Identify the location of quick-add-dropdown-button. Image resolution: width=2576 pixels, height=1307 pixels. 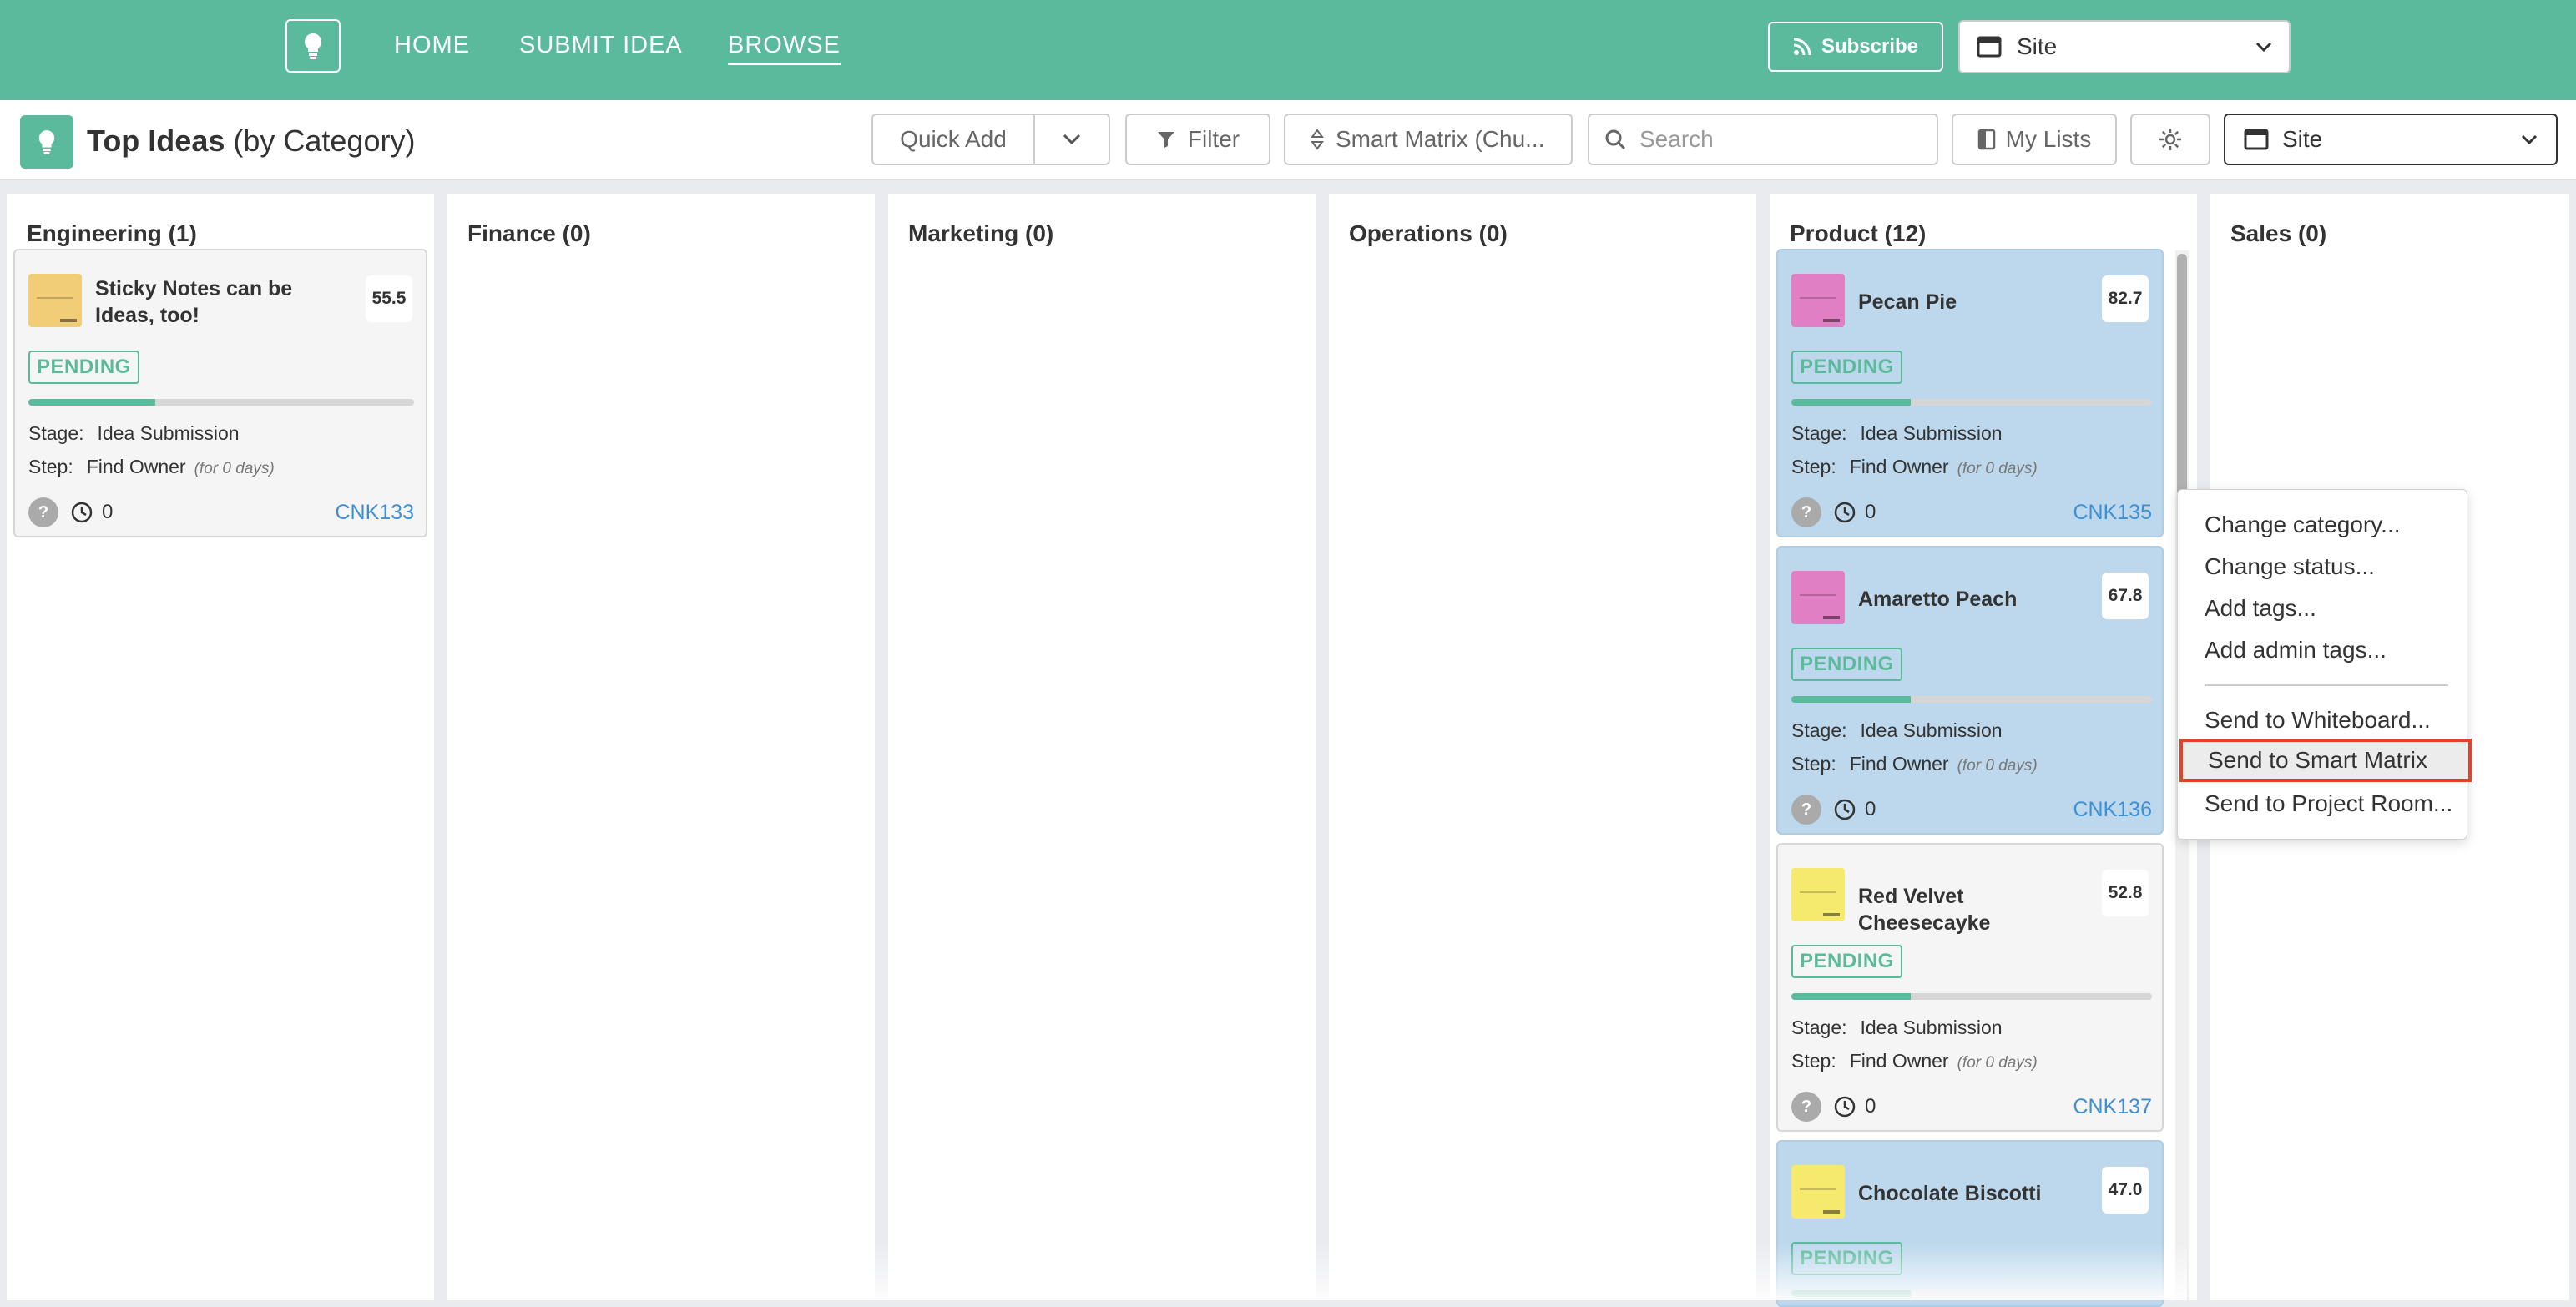
(1071, 139).